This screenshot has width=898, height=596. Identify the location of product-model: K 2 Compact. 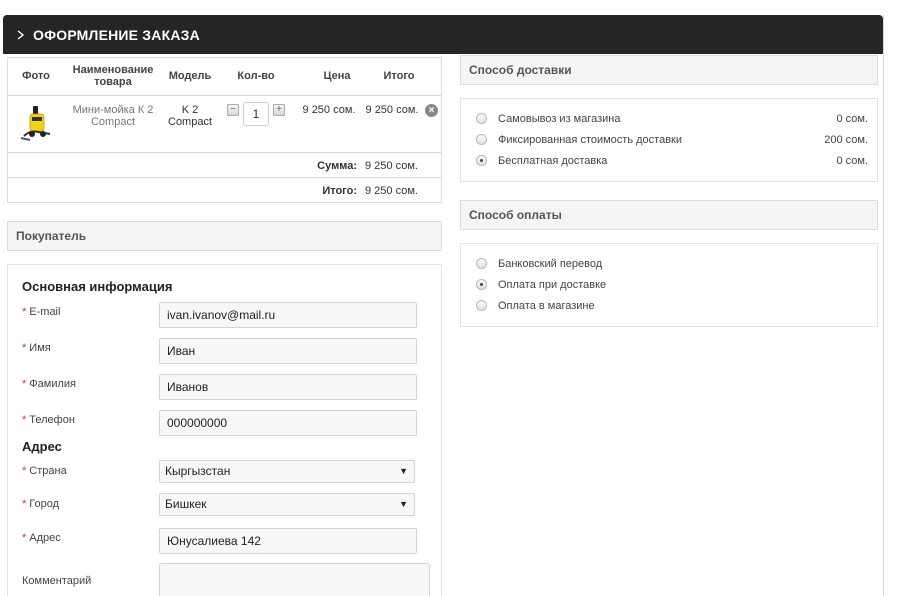
(190, 116).